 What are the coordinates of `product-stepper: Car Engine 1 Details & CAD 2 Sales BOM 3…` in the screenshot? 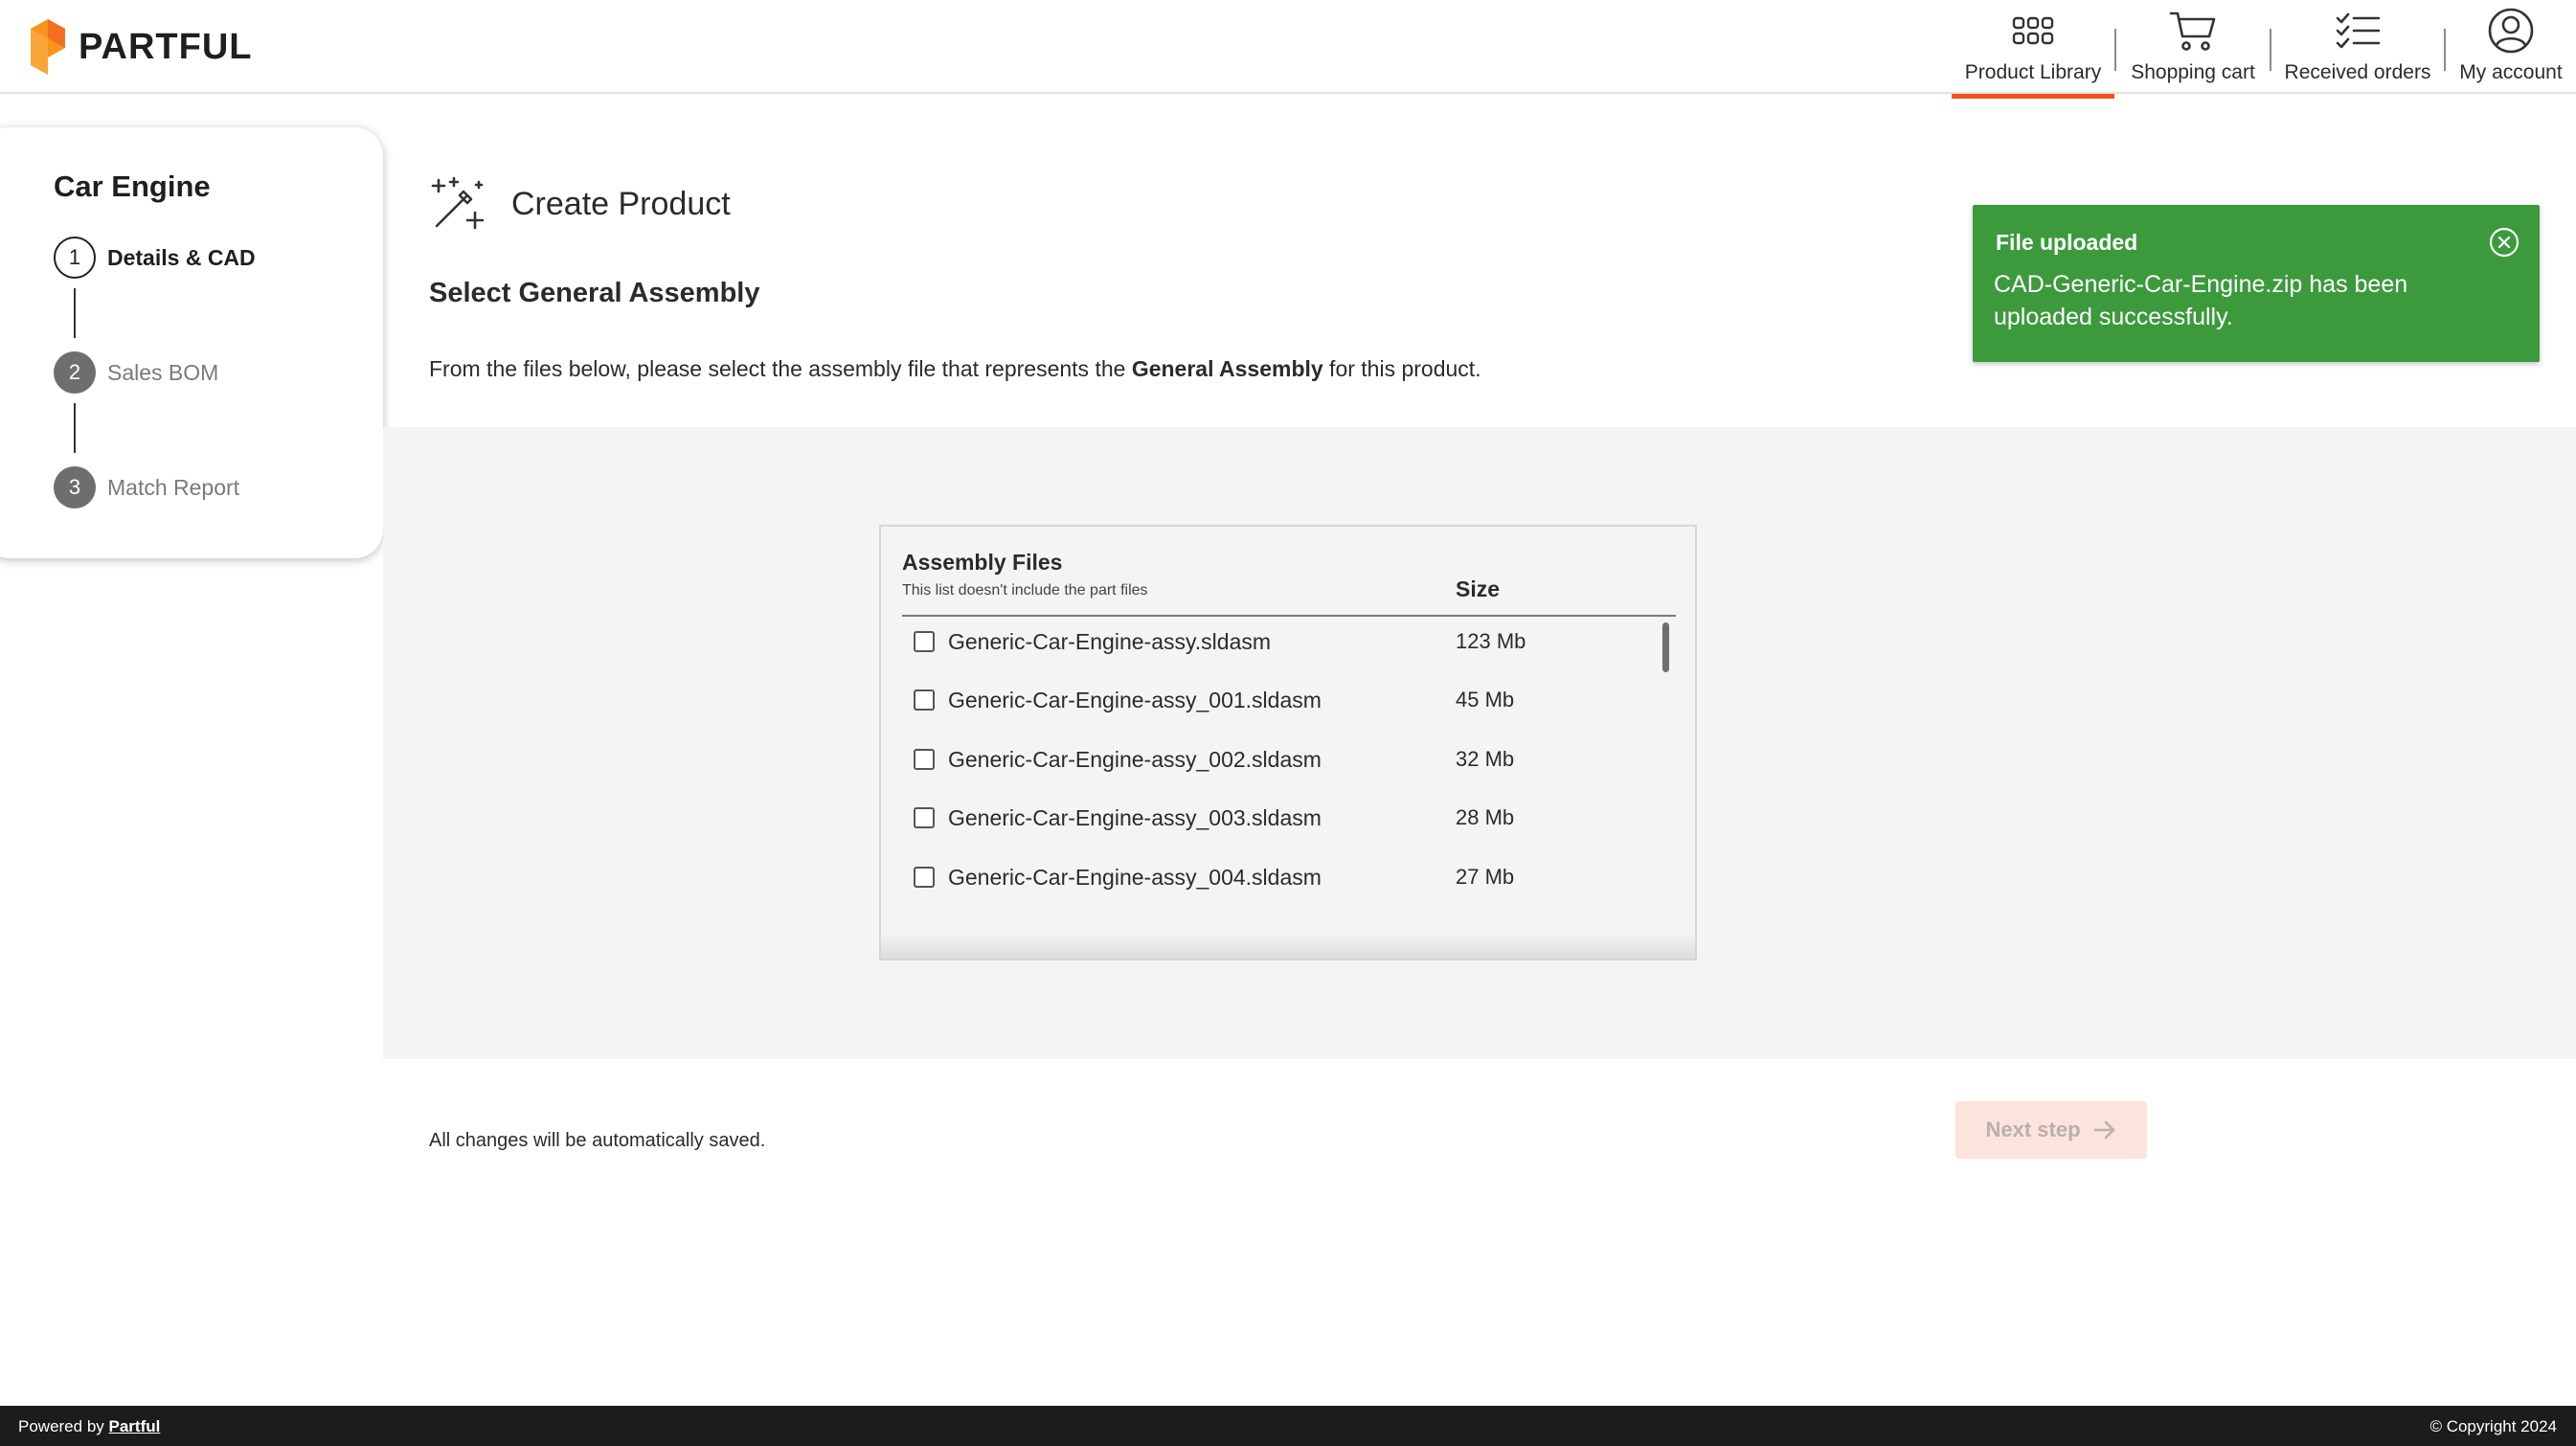 It's located at (191, 342).